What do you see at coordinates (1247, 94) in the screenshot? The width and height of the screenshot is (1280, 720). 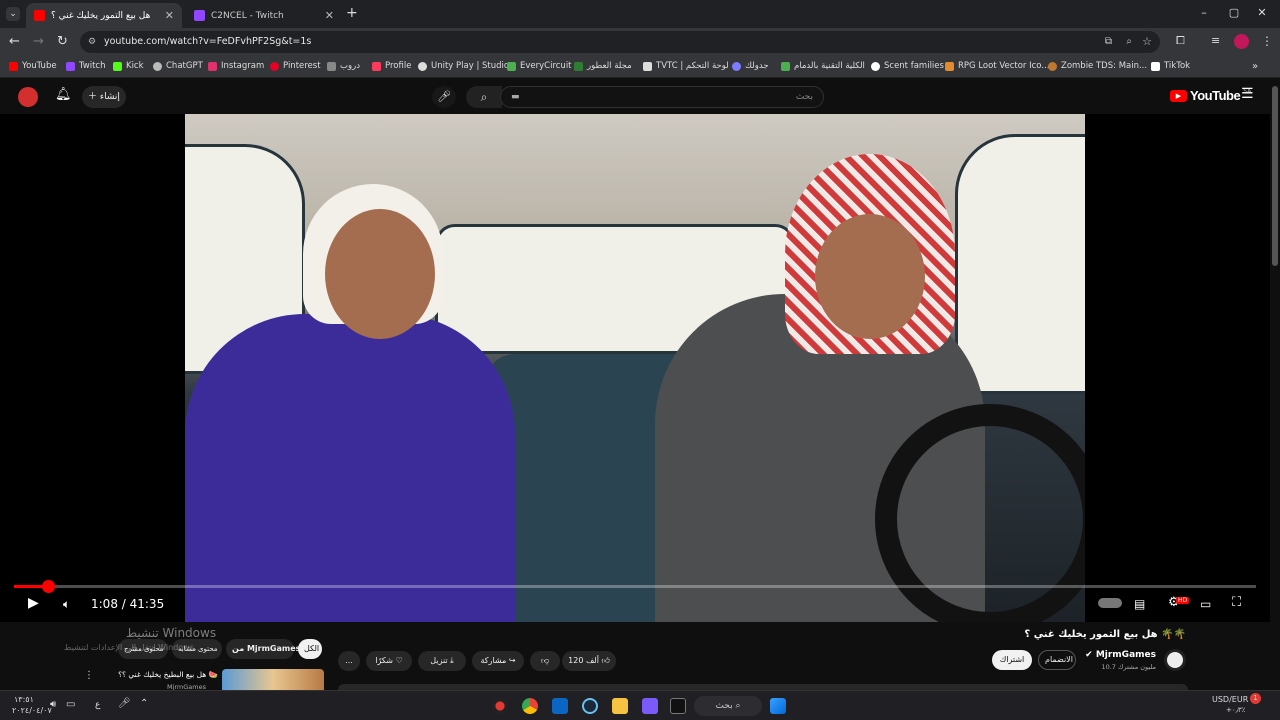 I see `guide-menu-icon: ☰` at bounding box center [1247, 94].